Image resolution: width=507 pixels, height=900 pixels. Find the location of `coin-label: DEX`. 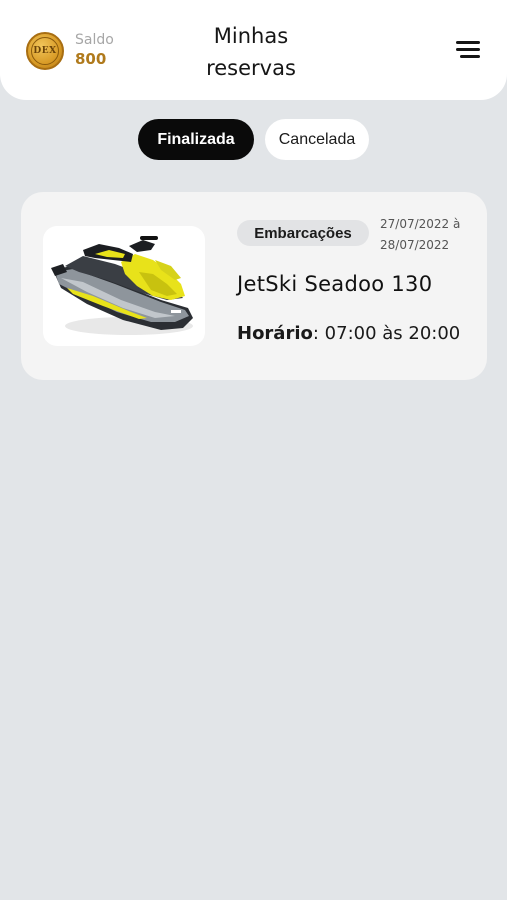

coin-label: DEX is located at coordinates (45, 51).